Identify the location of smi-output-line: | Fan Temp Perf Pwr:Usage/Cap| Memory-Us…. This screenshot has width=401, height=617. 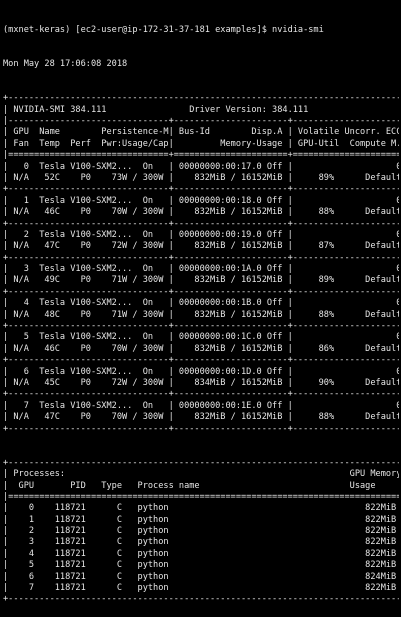
(201, 143).